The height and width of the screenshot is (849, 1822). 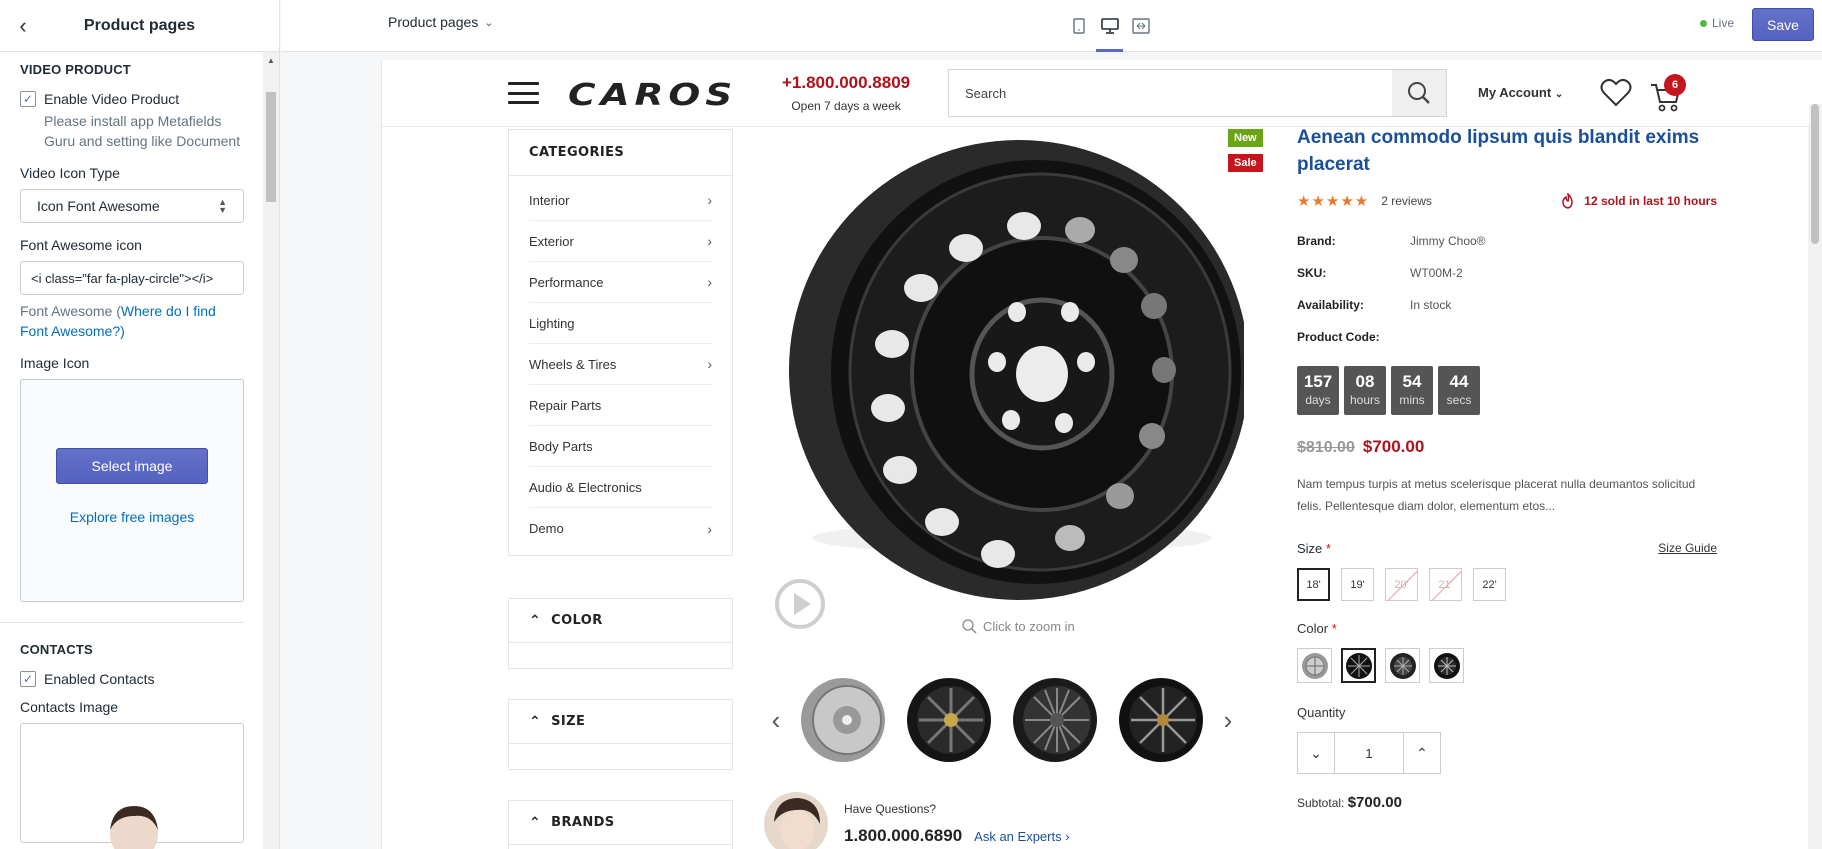 I want to click on cart-button: 6, so click(x=1668, y=95).